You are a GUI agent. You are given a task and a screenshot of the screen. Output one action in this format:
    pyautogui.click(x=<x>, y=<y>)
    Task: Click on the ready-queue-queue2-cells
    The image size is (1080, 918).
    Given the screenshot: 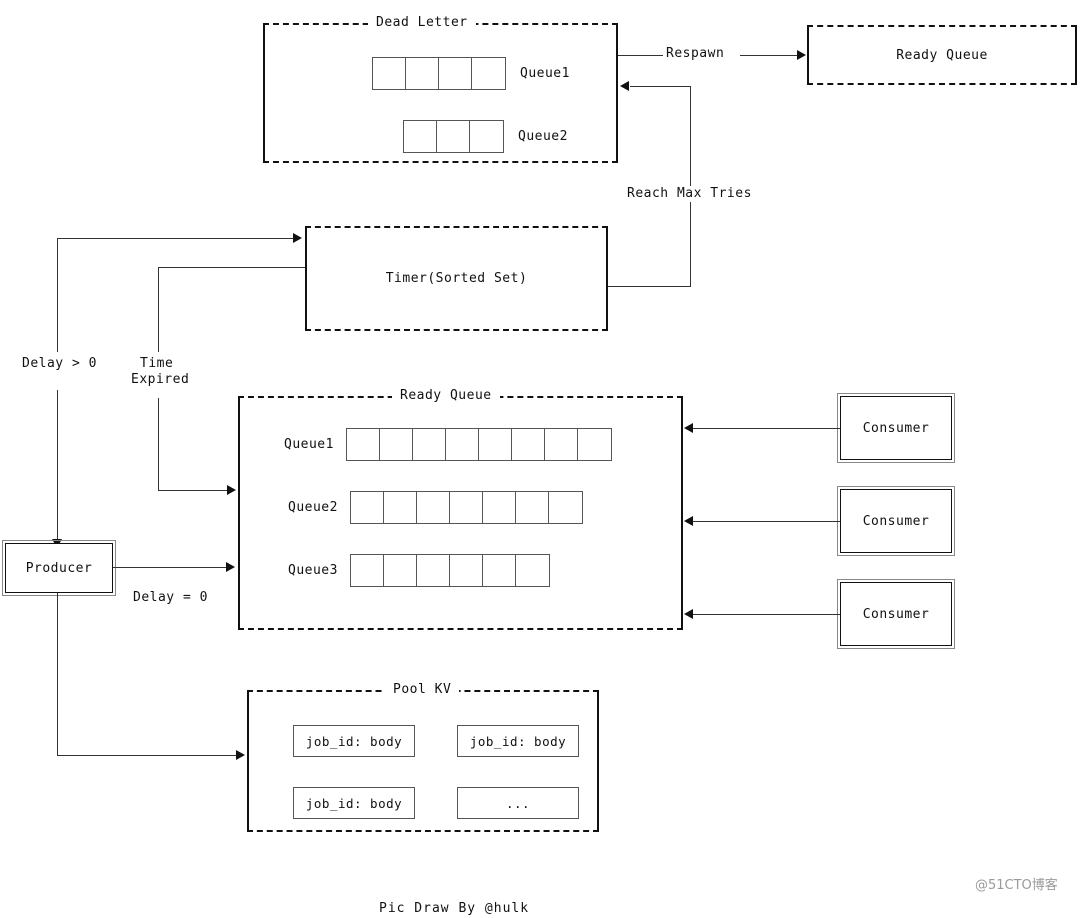 What is the action you would take?
    pyautogui.click(x=466, y=507)
    